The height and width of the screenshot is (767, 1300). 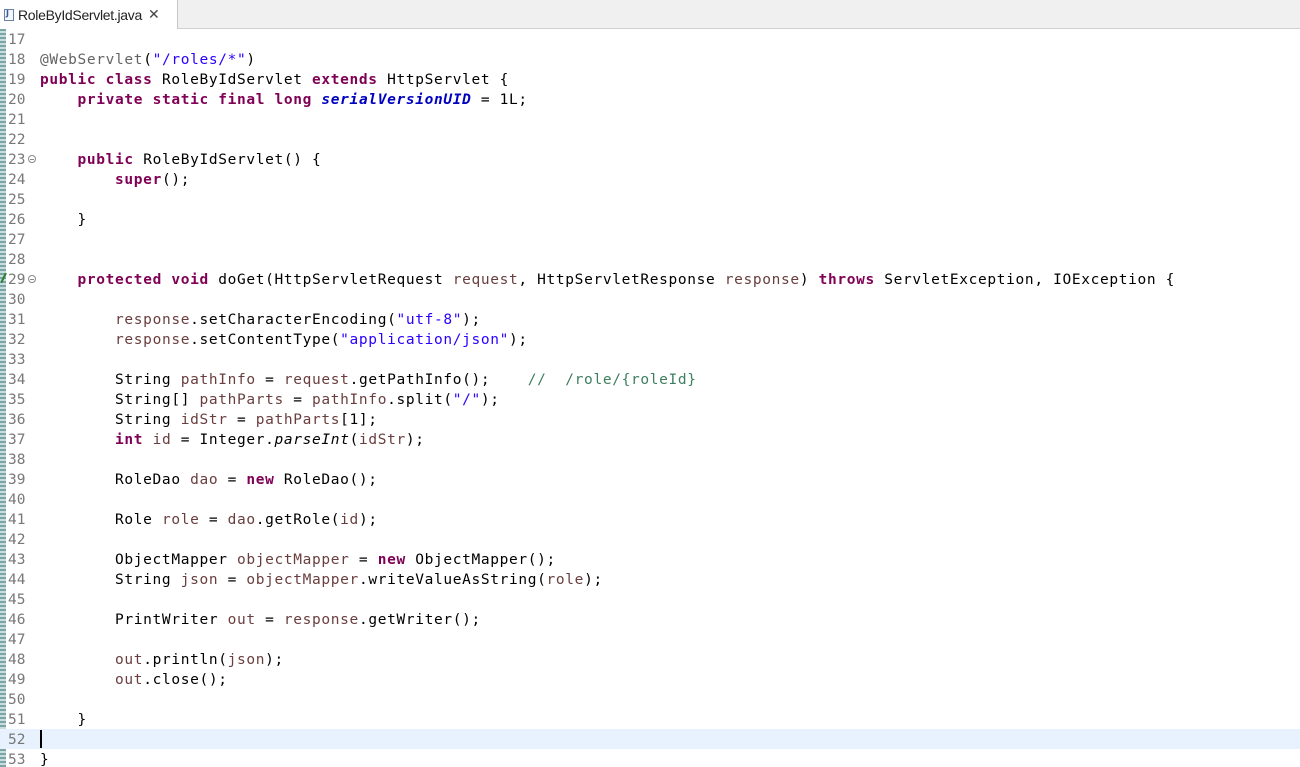 What do you see at coordinates (650, 699) in the screenshot?
I see `code-line: 50` at bounding box center [650, 699].